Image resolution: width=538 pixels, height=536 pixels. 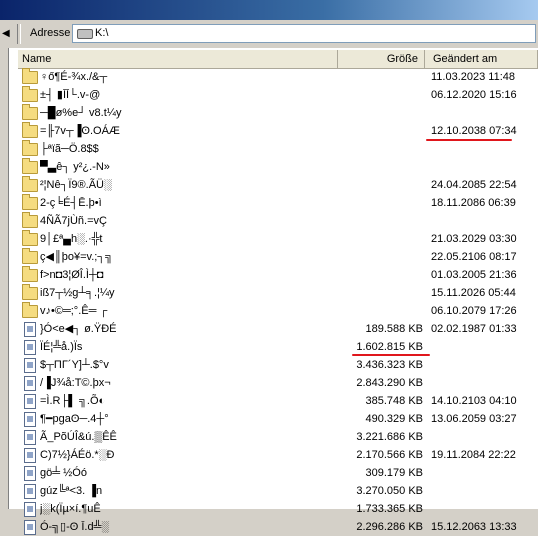 I want to click on file-row: ÏÉ¦╩å.)Ïs 1.602.815 KB, so click(x=278, y=347).